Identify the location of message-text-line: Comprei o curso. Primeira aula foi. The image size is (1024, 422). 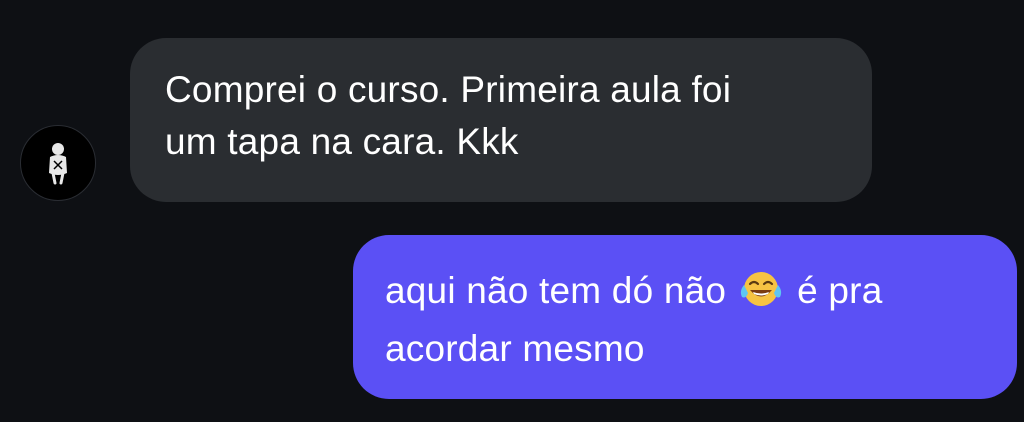
(448, 89).